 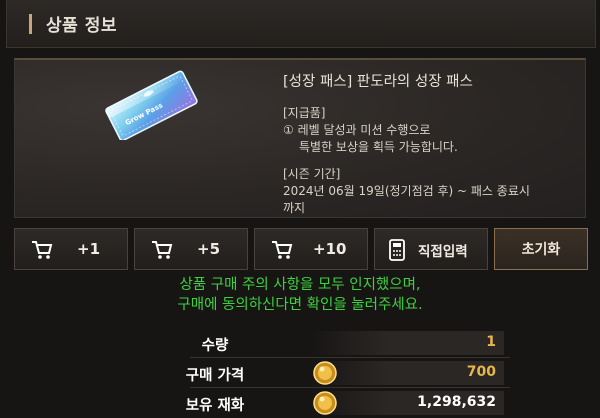 What do you see at coordinates (81, 26) in the screenshot?
I see `page-title: 상품 정보` at bounding box center [81, 26].